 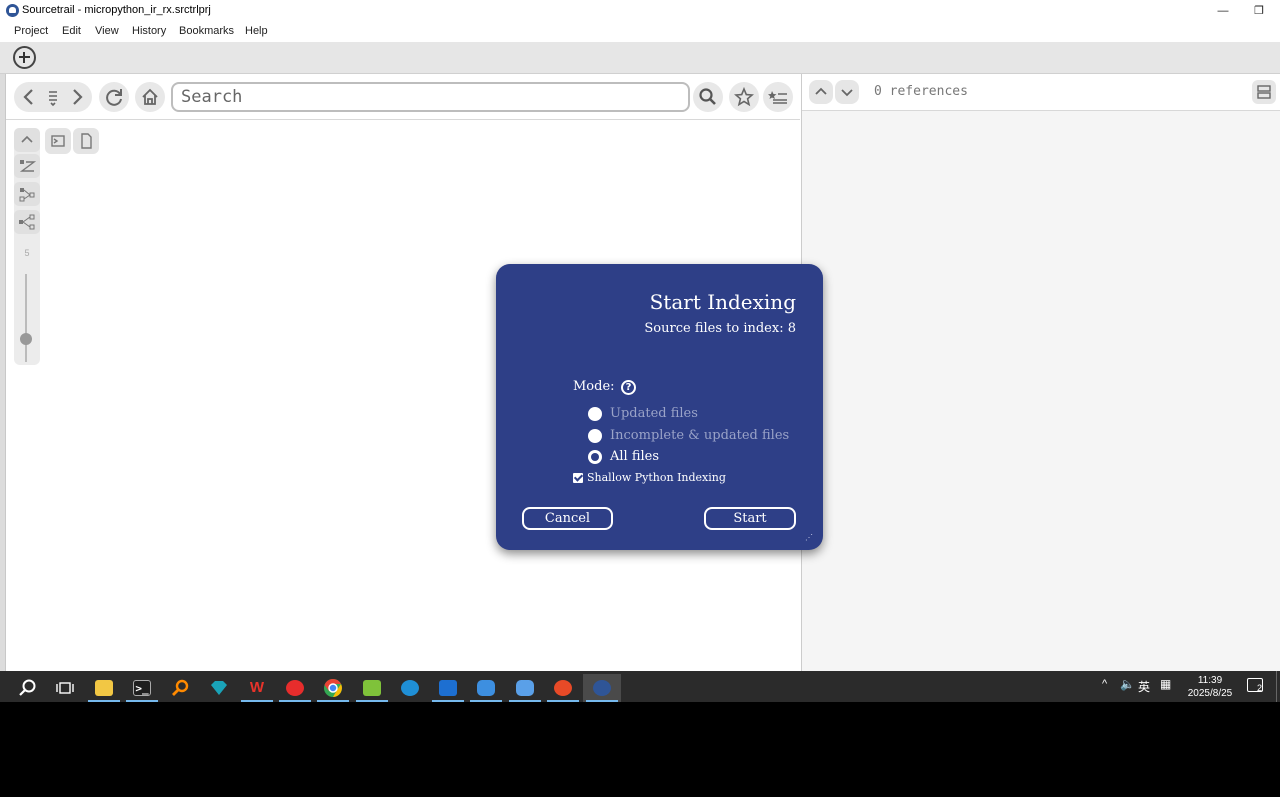 I want to click on search-toolbar, so click(x=403, y=97).